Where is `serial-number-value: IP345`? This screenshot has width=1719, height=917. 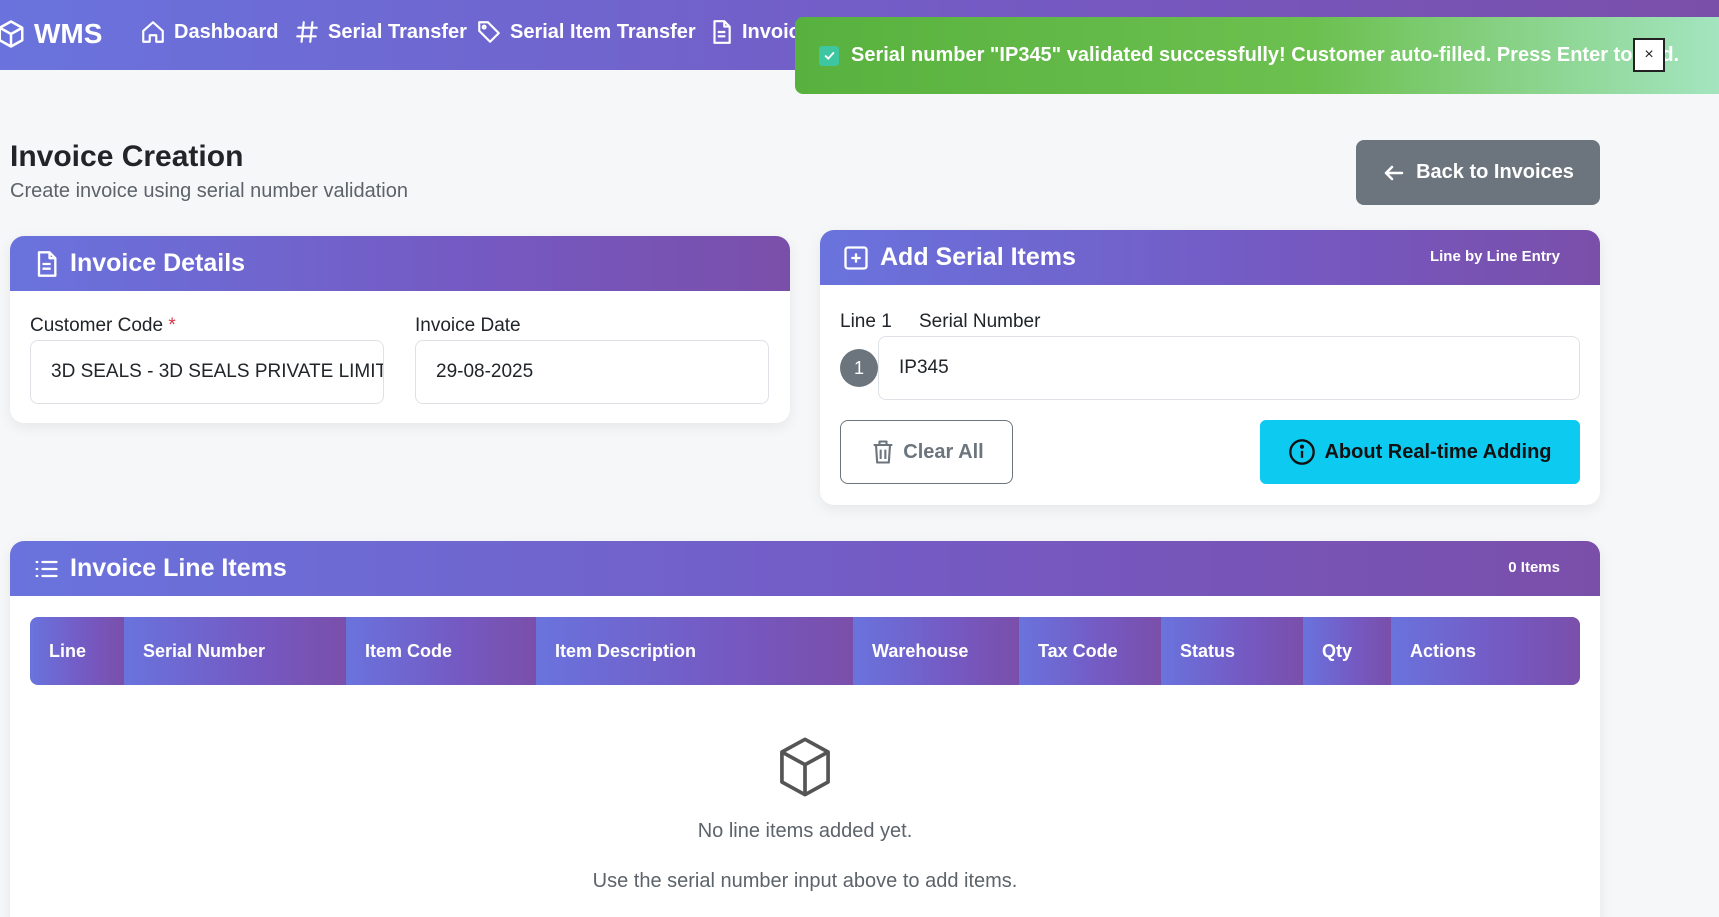 serial-number-value: IP345 is located at coordinates (924, 367).